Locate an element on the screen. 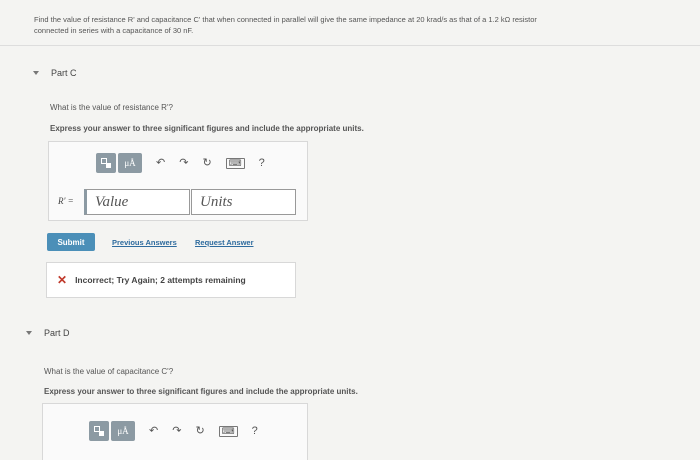 This screenshot has height=460, width=700. part-c-title: Part C is located at coordinates (64, 73).